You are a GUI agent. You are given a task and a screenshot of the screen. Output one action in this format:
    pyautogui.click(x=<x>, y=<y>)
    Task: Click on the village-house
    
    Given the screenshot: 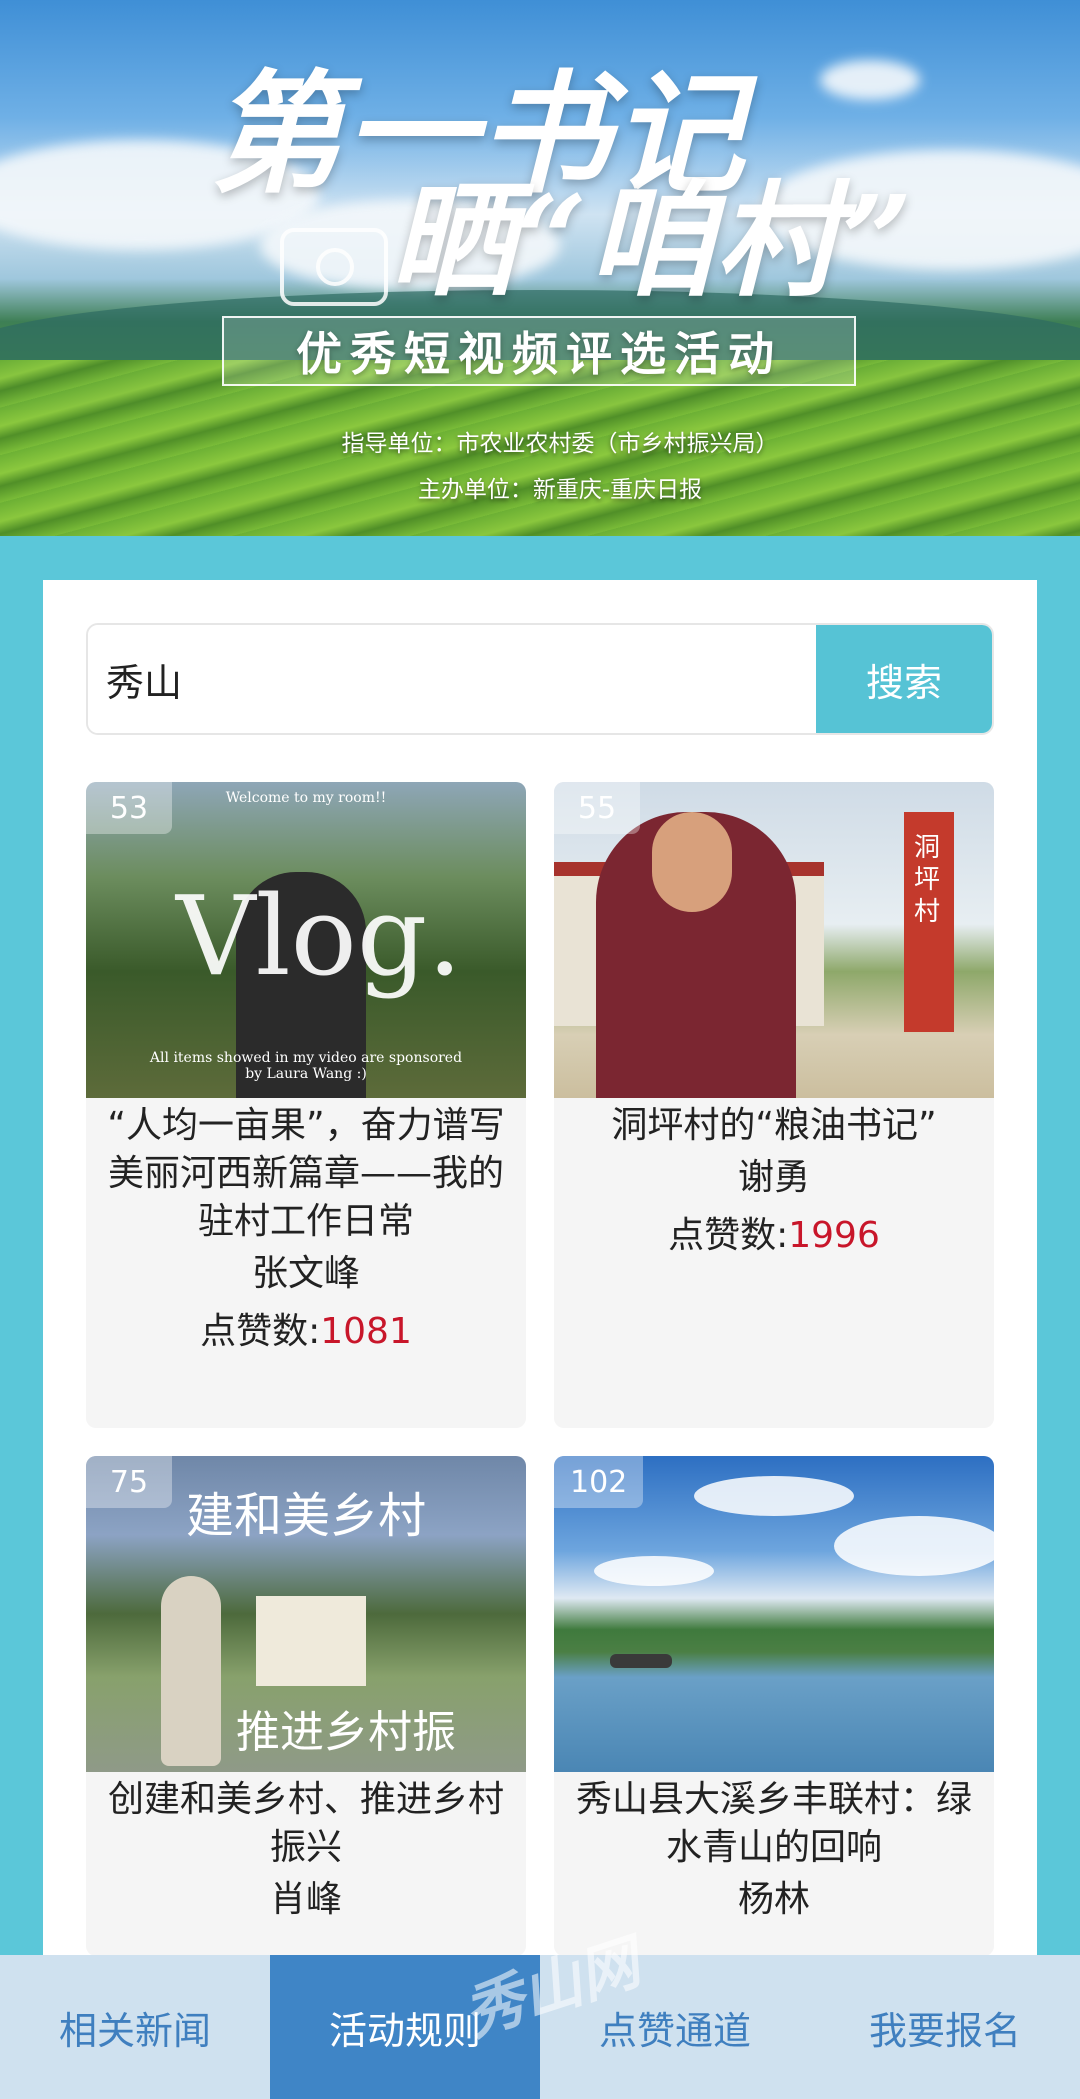 What is the action you would take?
    pyautogui.click(x=311, y=1641)
    